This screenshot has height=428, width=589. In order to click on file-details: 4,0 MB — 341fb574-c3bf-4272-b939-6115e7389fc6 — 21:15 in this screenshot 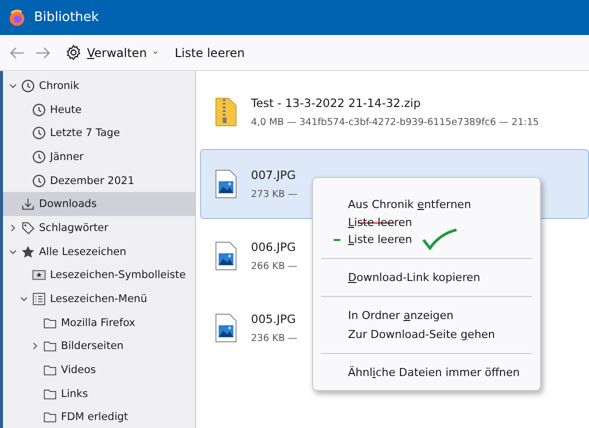, I will do `click(395, 122)`.